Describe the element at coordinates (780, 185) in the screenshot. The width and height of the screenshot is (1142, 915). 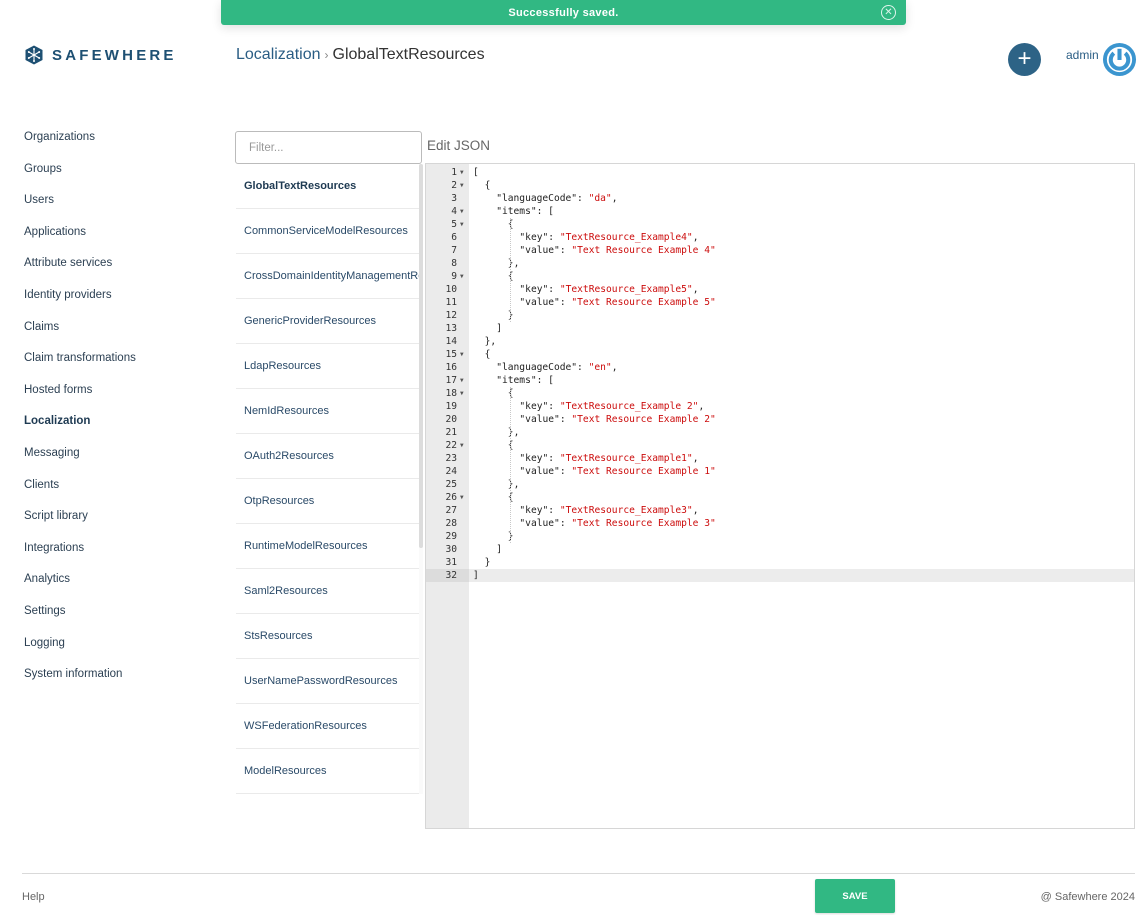
I see `code-line: 2 ▼{` at that location.